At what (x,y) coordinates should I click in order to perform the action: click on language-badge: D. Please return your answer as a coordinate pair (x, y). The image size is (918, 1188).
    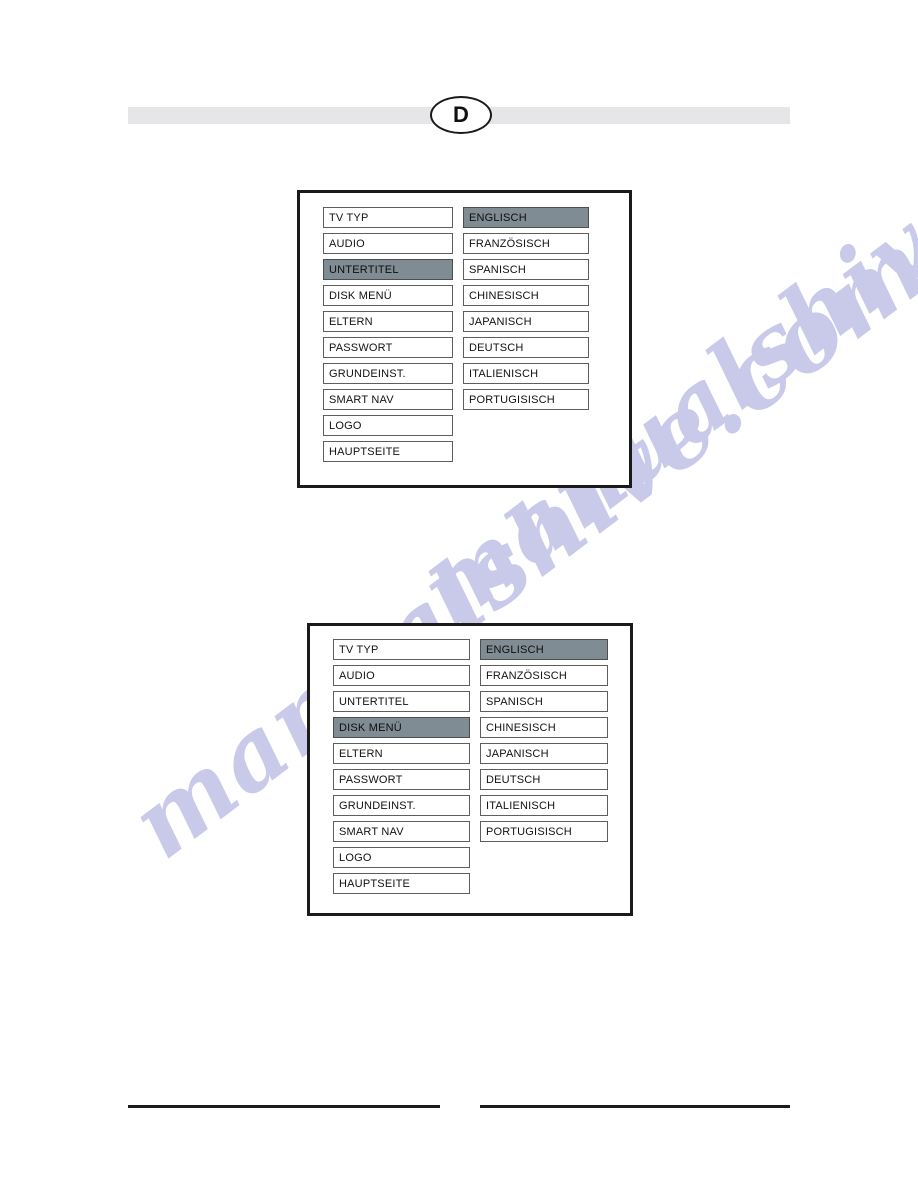
    Looking at the image, I should click on (461, 115).